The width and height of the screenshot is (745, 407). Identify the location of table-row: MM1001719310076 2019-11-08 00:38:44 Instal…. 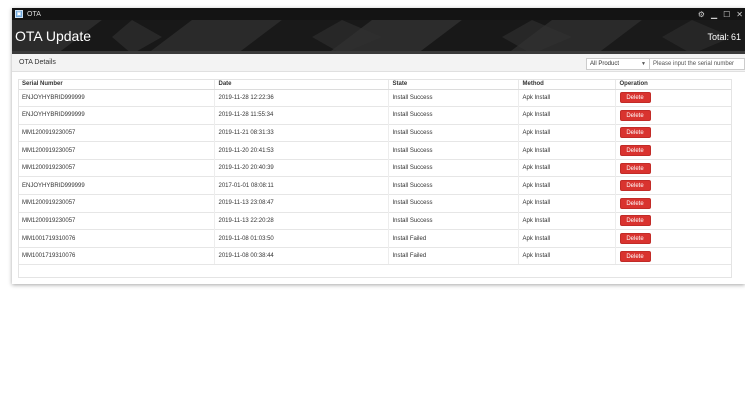
(375, 256).